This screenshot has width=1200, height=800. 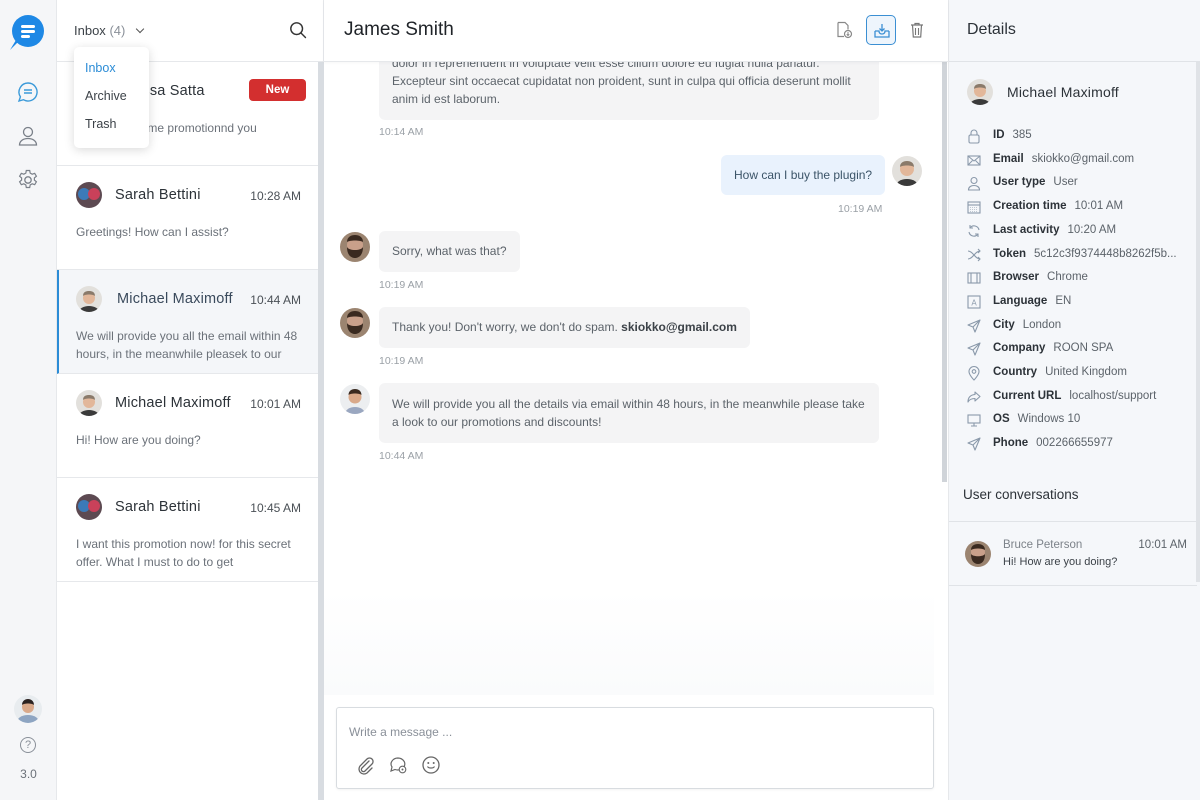 I want to click on shuffle-icon, so click(x=974, y=254).